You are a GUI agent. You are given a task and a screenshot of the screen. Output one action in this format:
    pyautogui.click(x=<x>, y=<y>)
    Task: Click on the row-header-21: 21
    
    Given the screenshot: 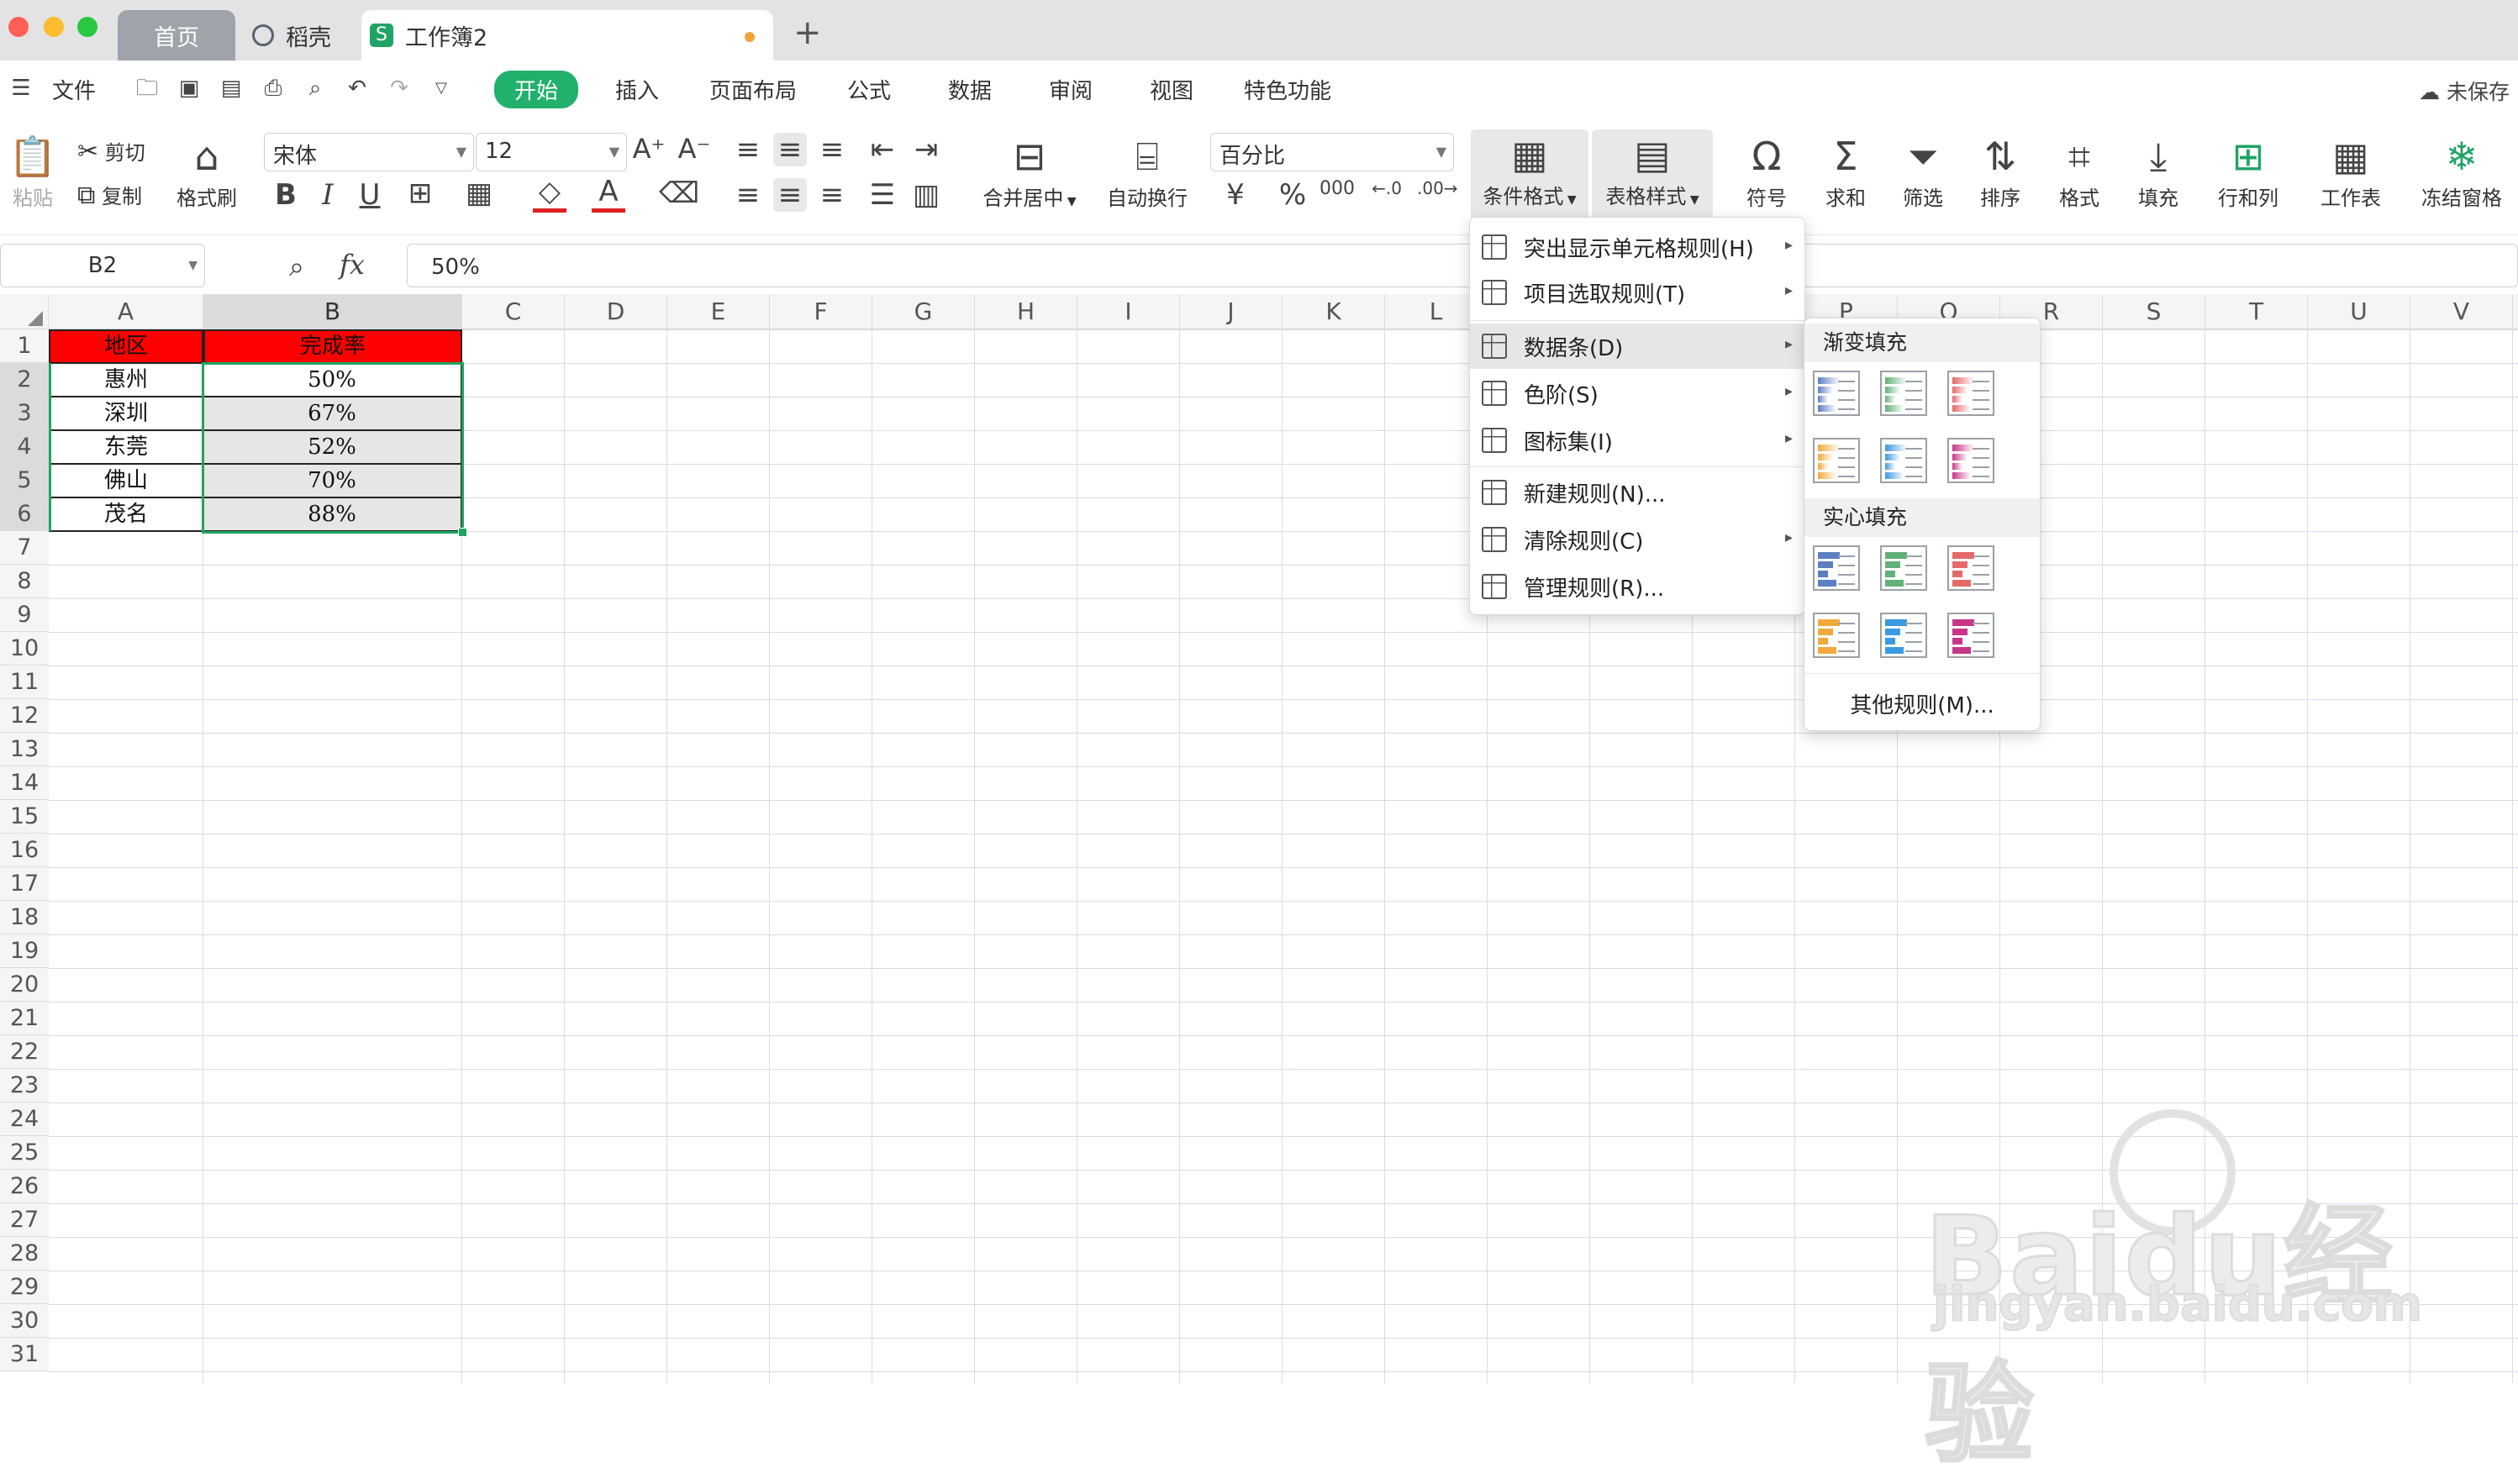 What is the action you would take?
    pyautogui.click(x=24, y=1019)
    